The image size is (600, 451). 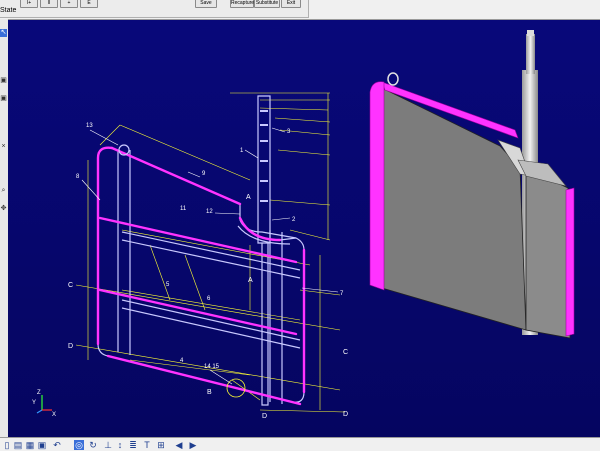 I want to click on toolbar-button-3: +, so click(x=69, y=4).